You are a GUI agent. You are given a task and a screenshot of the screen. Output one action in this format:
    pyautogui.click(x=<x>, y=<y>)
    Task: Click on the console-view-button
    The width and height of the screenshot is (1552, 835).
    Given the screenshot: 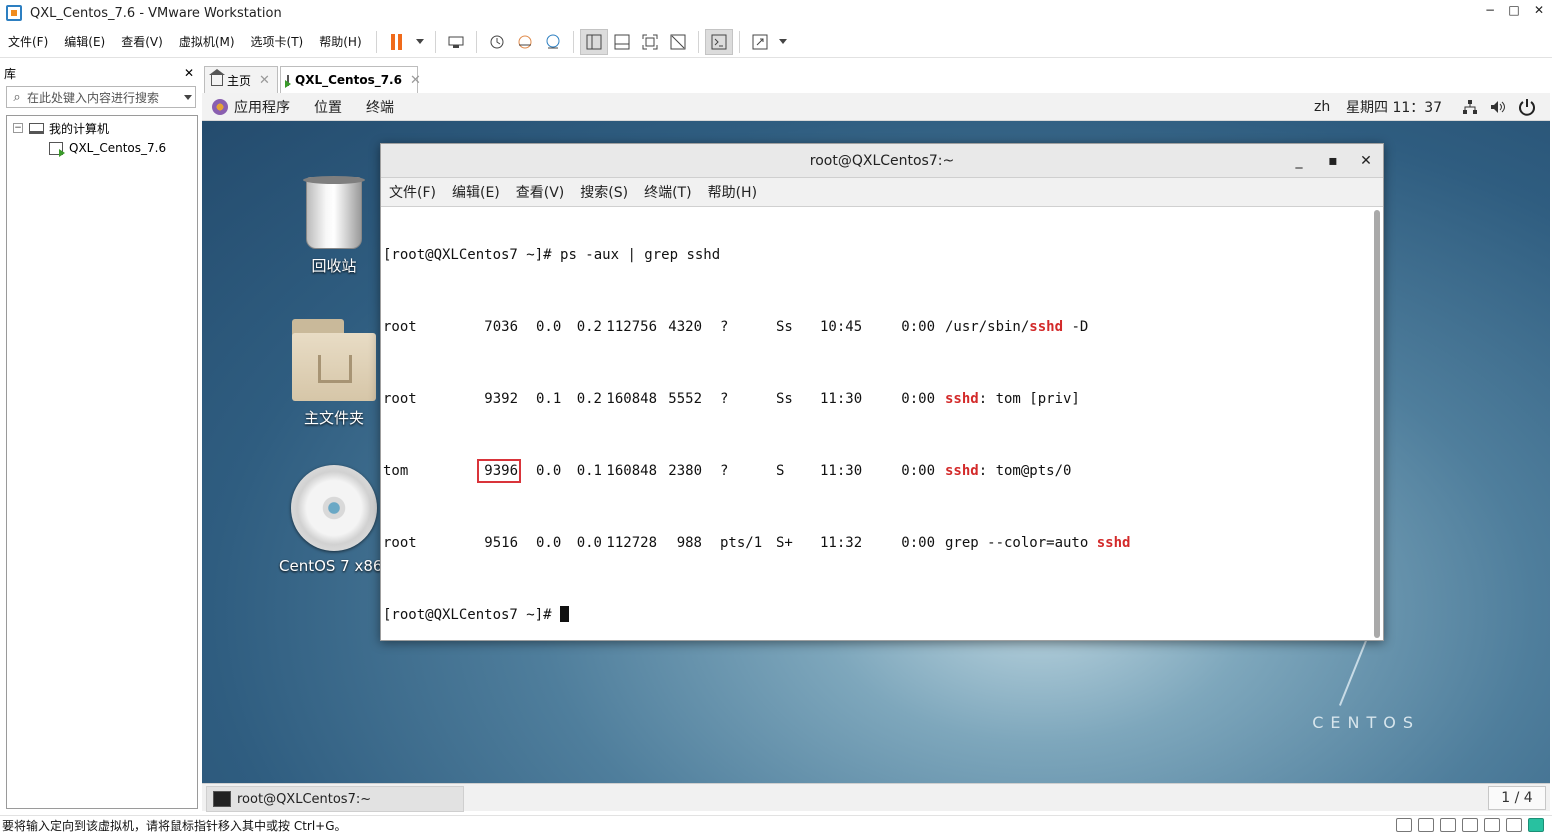 What is the action you would take?
    pyautogui.click(x=718, y=41)
    